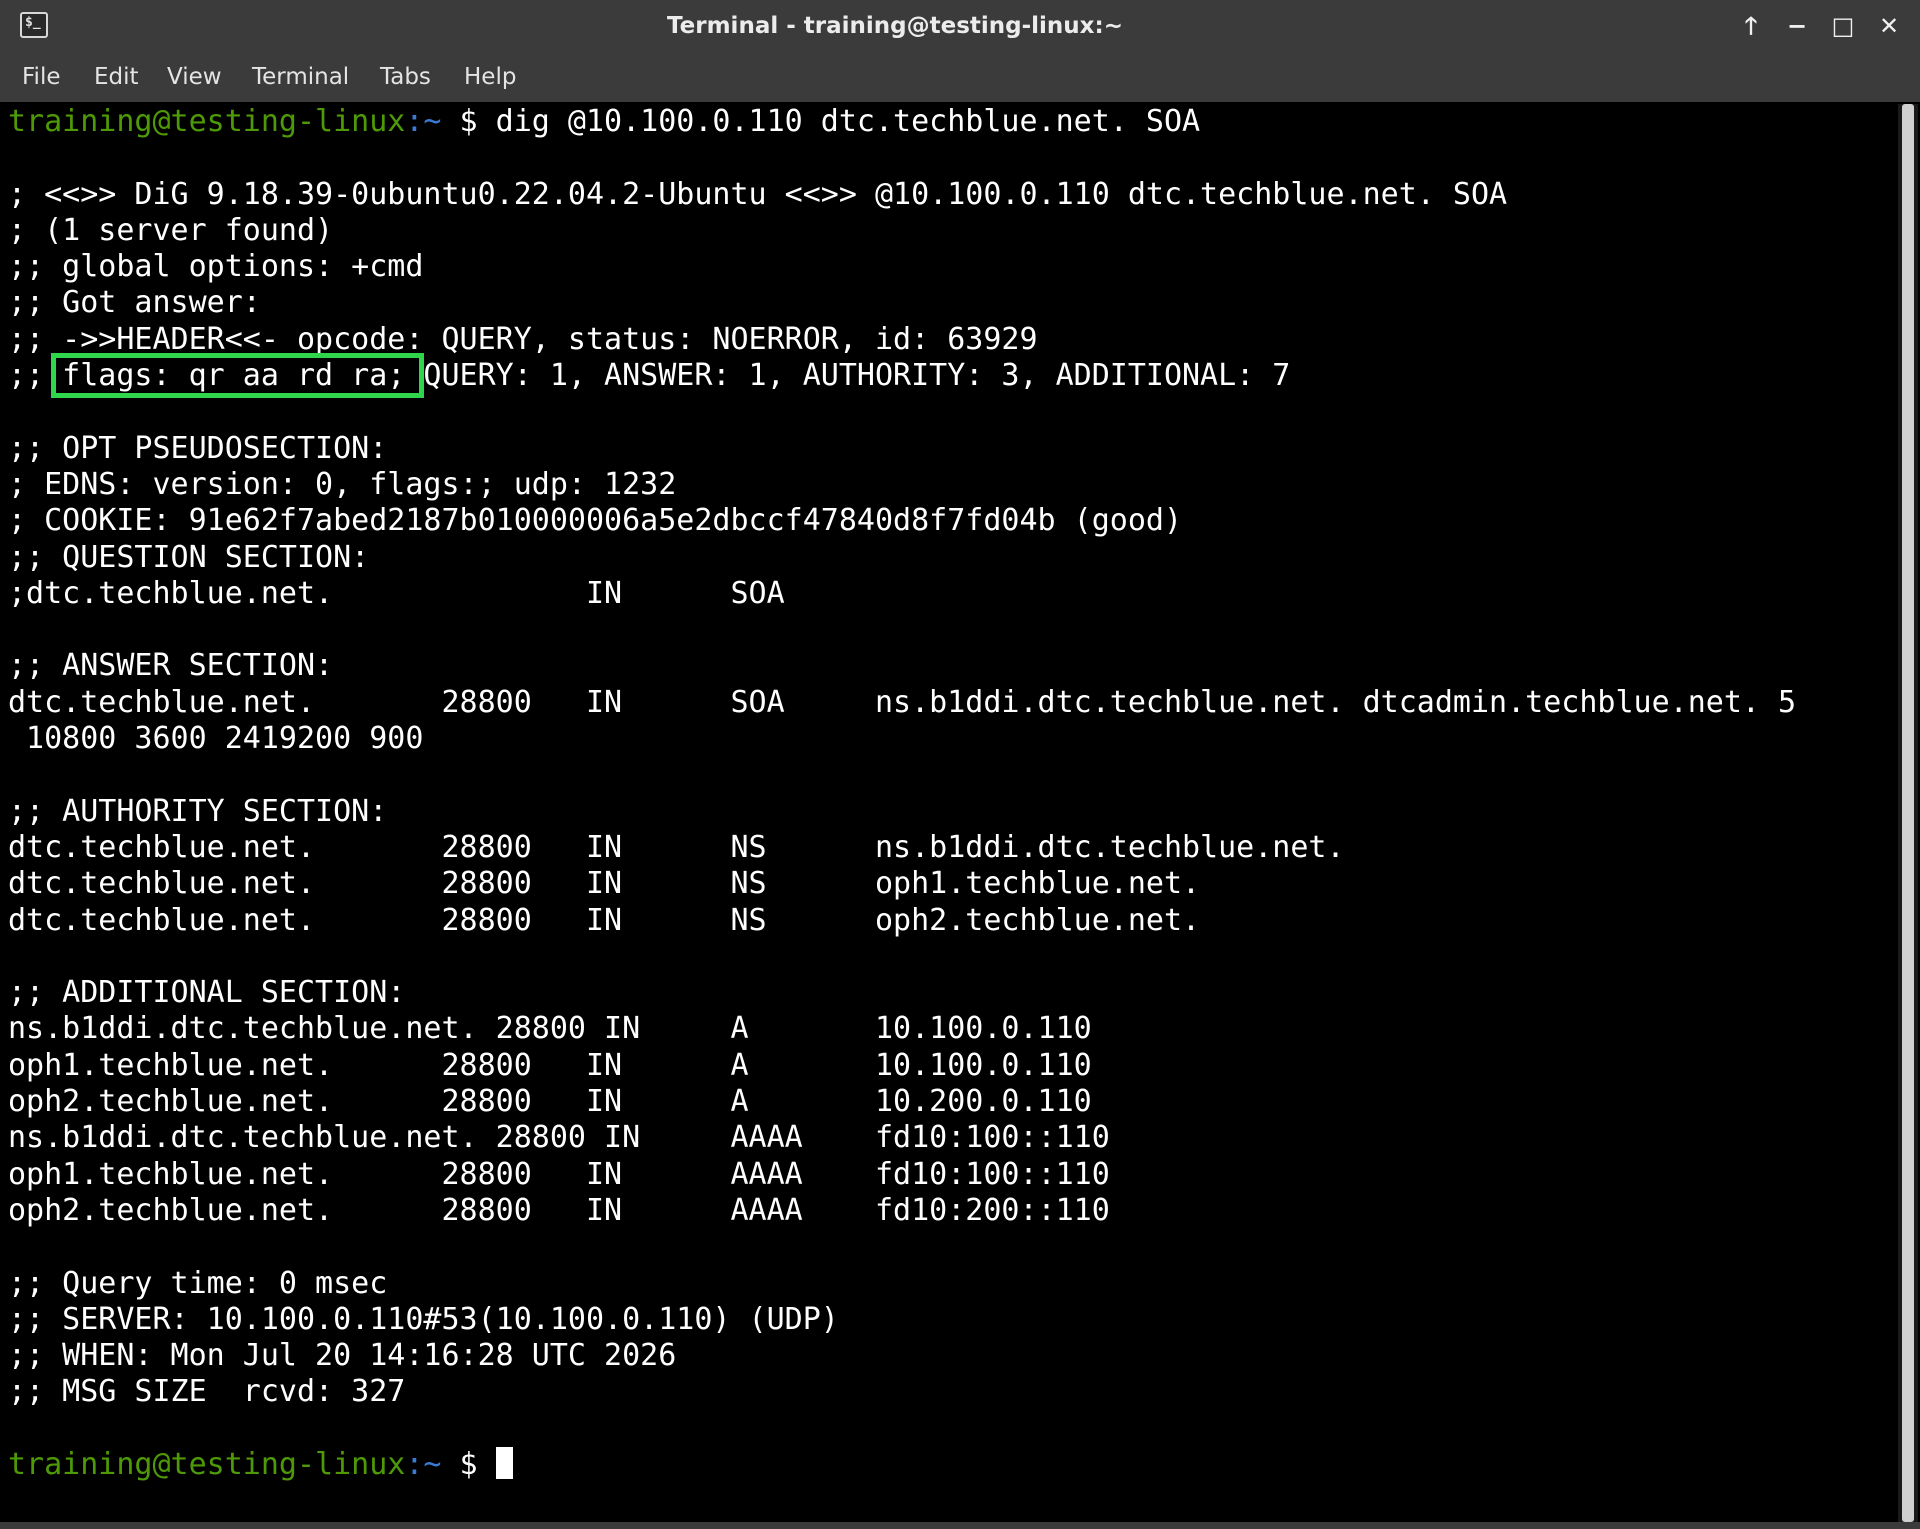 The image size is (1920, 1529). I want to click on menu-help: Help, so click(490, 77).